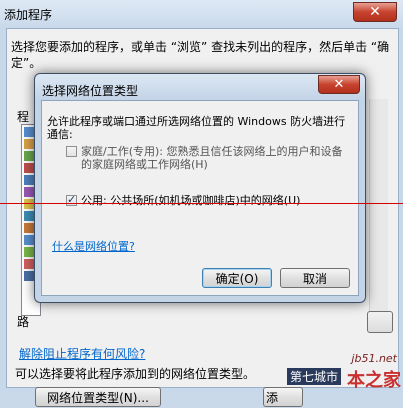 Image resolution: width=403 pixels, height=408 pixels. I want to click on public-network-checkbox, so click(71, 199).